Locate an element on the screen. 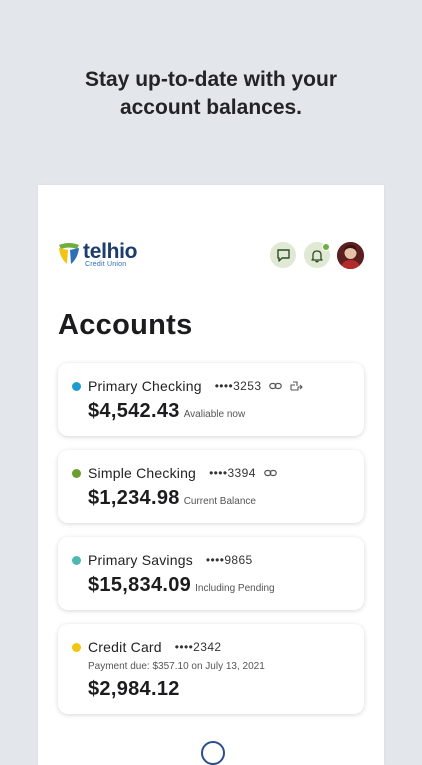 Image resolution: width=422 pixels, height=765 pixels. messages-button is located at coordinates (283, 255).